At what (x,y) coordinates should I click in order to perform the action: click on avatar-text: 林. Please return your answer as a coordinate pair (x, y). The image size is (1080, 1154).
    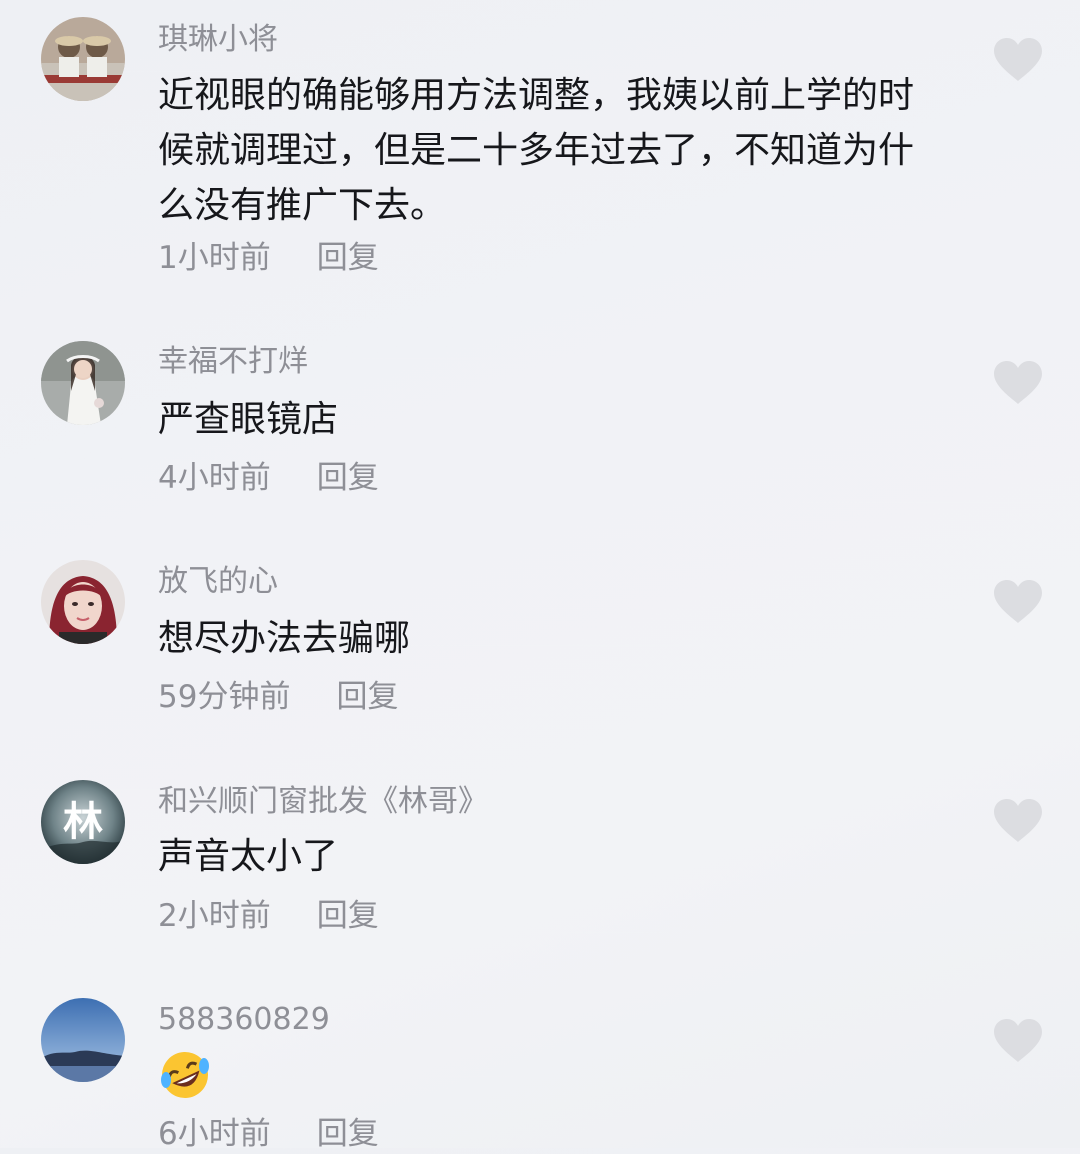
    Looking at the image, I should click on (83, 821).